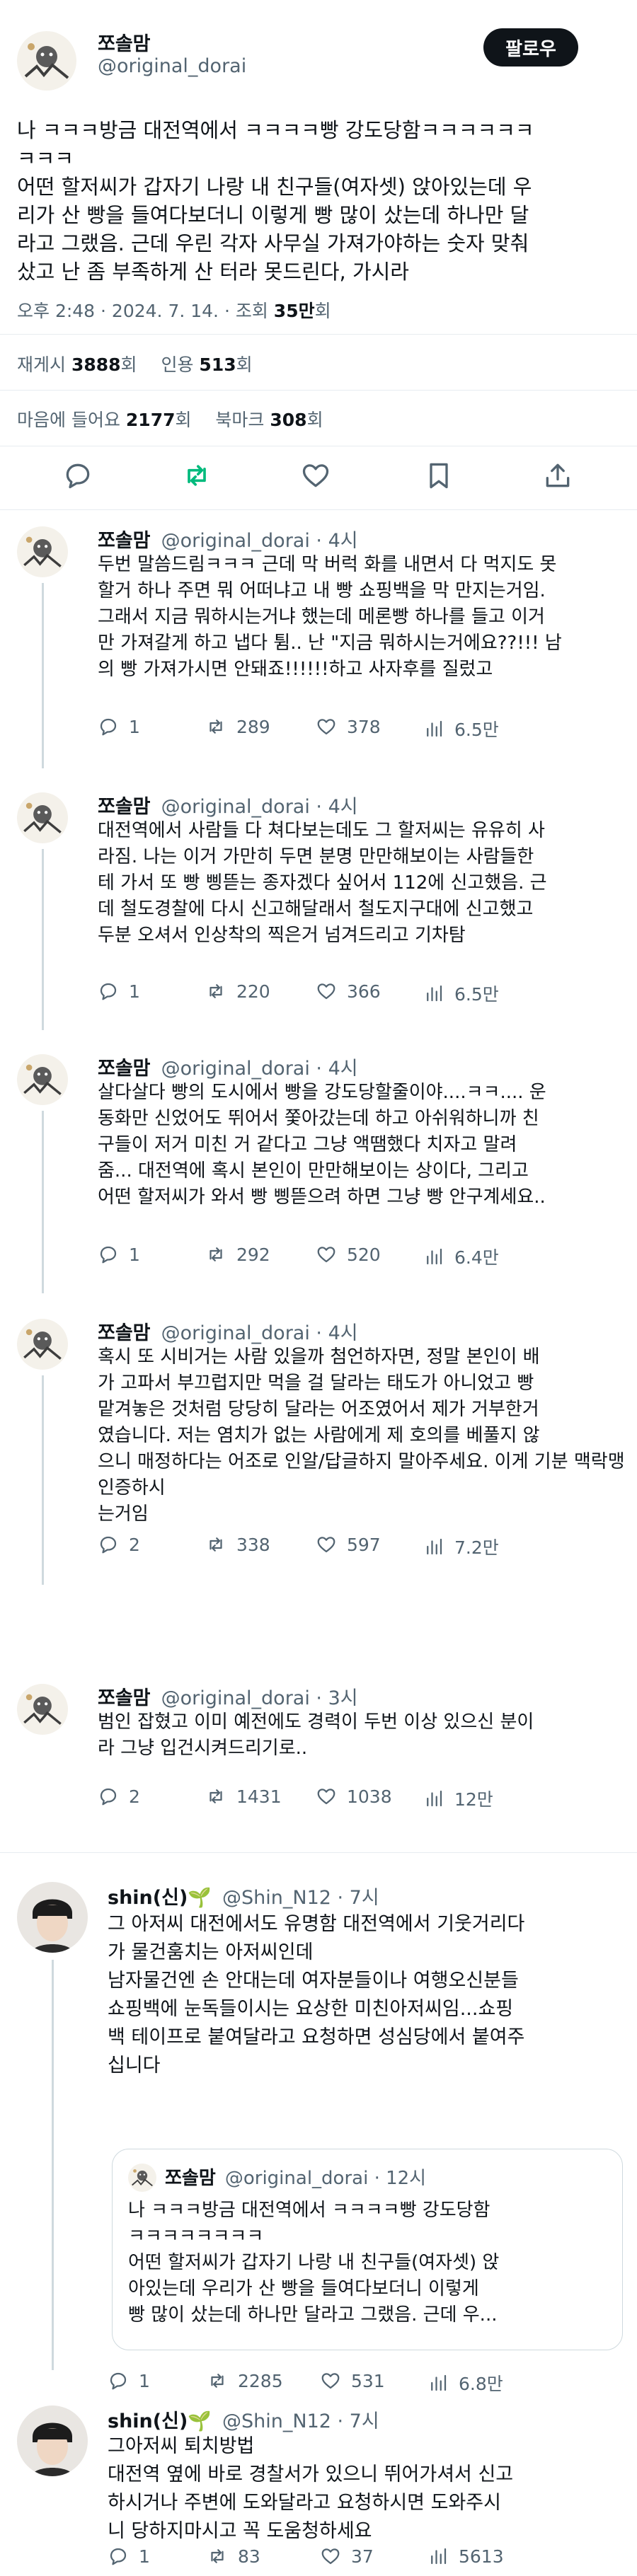  I want to click on like-button: 37, so click(347, 2556).